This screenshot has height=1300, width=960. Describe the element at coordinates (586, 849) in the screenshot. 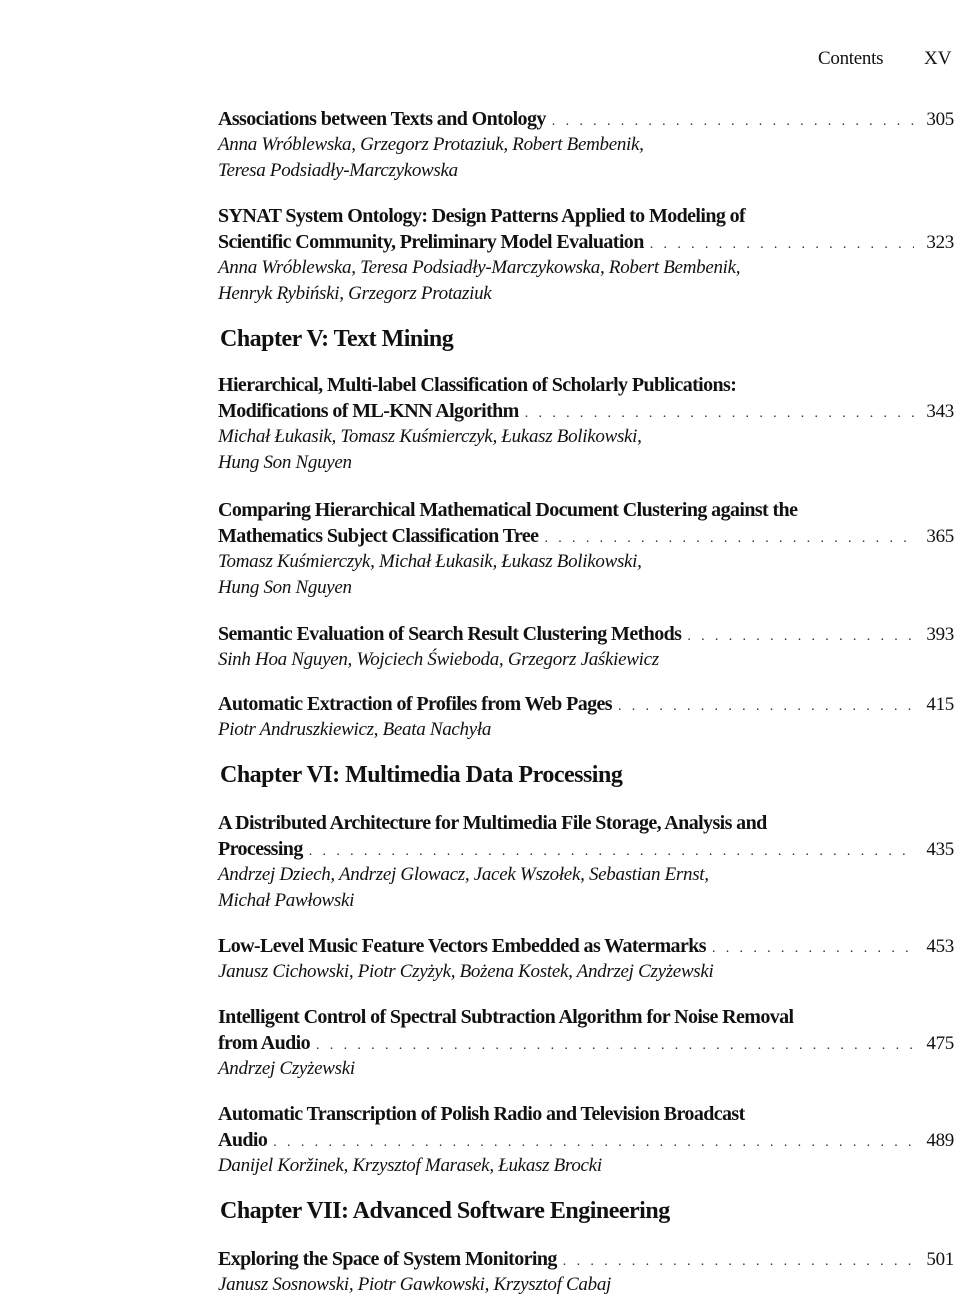

I see `toc-entry-title: Processing 435` at that location.